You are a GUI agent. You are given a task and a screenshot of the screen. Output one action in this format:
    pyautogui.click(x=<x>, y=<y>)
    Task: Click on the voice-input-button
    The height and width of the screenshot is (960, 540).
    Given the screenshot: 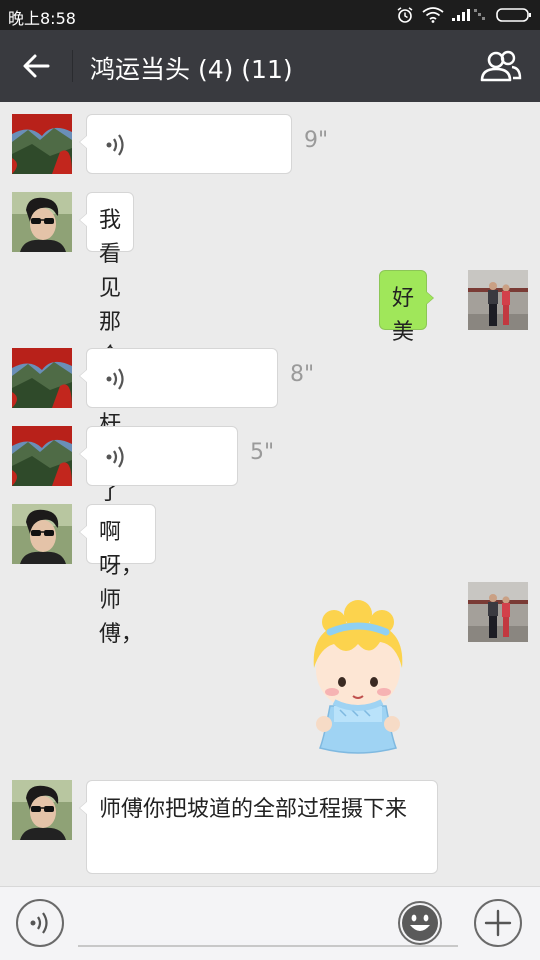 What is the action you would take?
    pyautogui.click(x=40, y=923)
    